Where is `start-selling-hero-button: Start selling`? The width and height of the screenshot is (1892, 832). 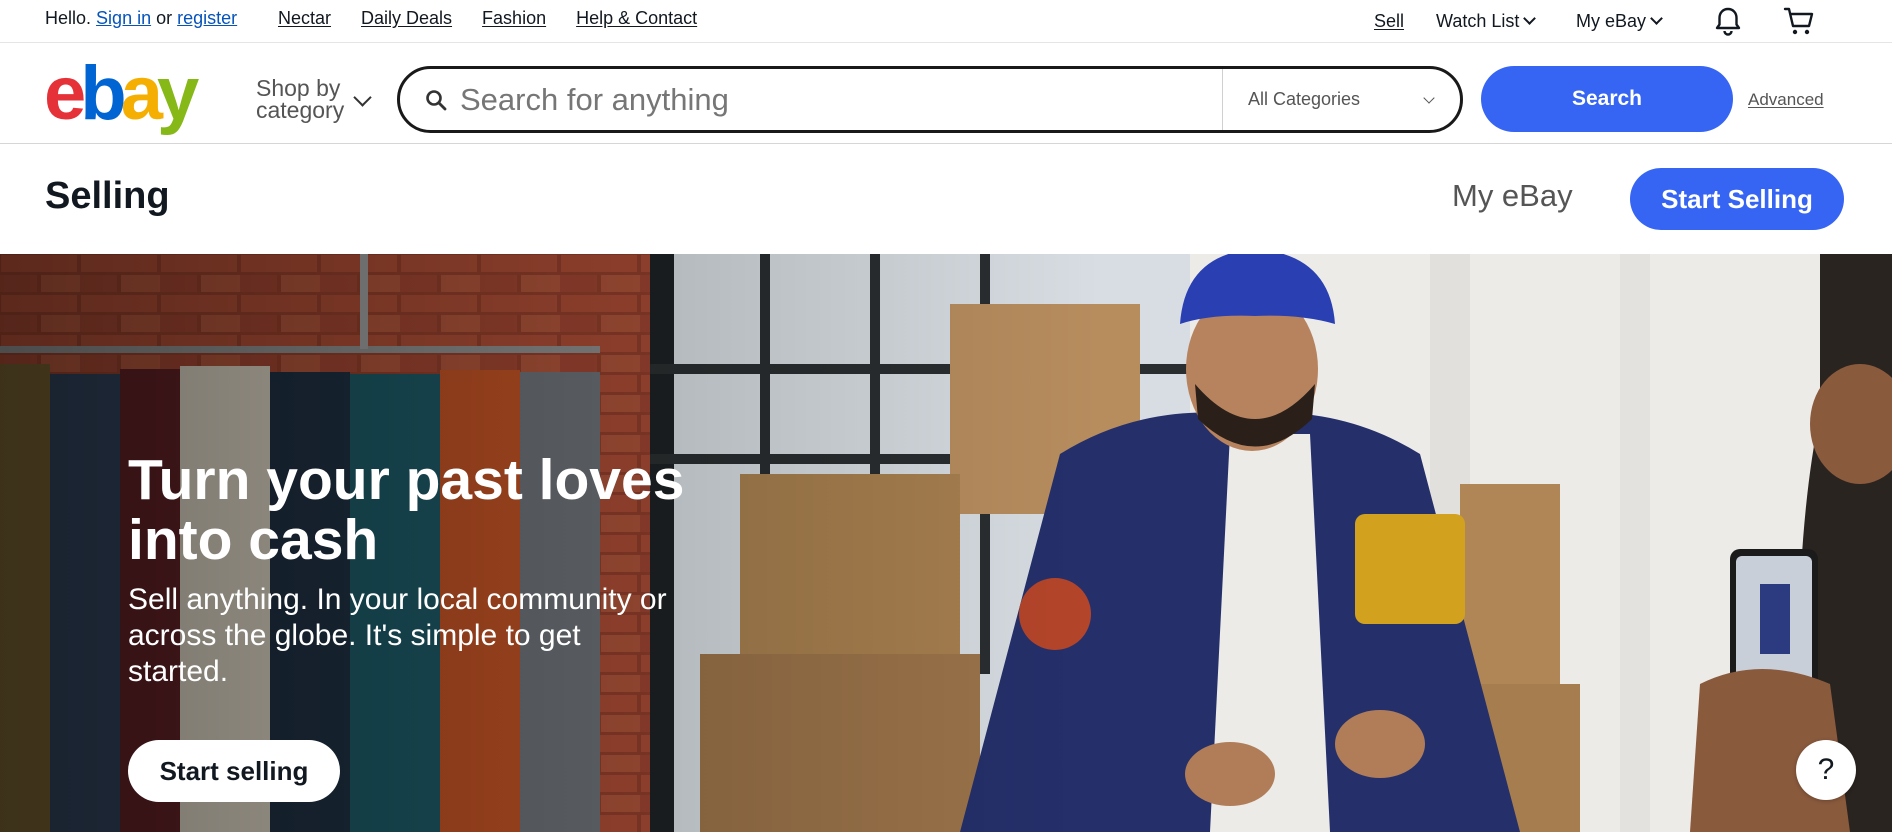 start-selling-hero-button: Start selling is located at coordinates (234, 771).